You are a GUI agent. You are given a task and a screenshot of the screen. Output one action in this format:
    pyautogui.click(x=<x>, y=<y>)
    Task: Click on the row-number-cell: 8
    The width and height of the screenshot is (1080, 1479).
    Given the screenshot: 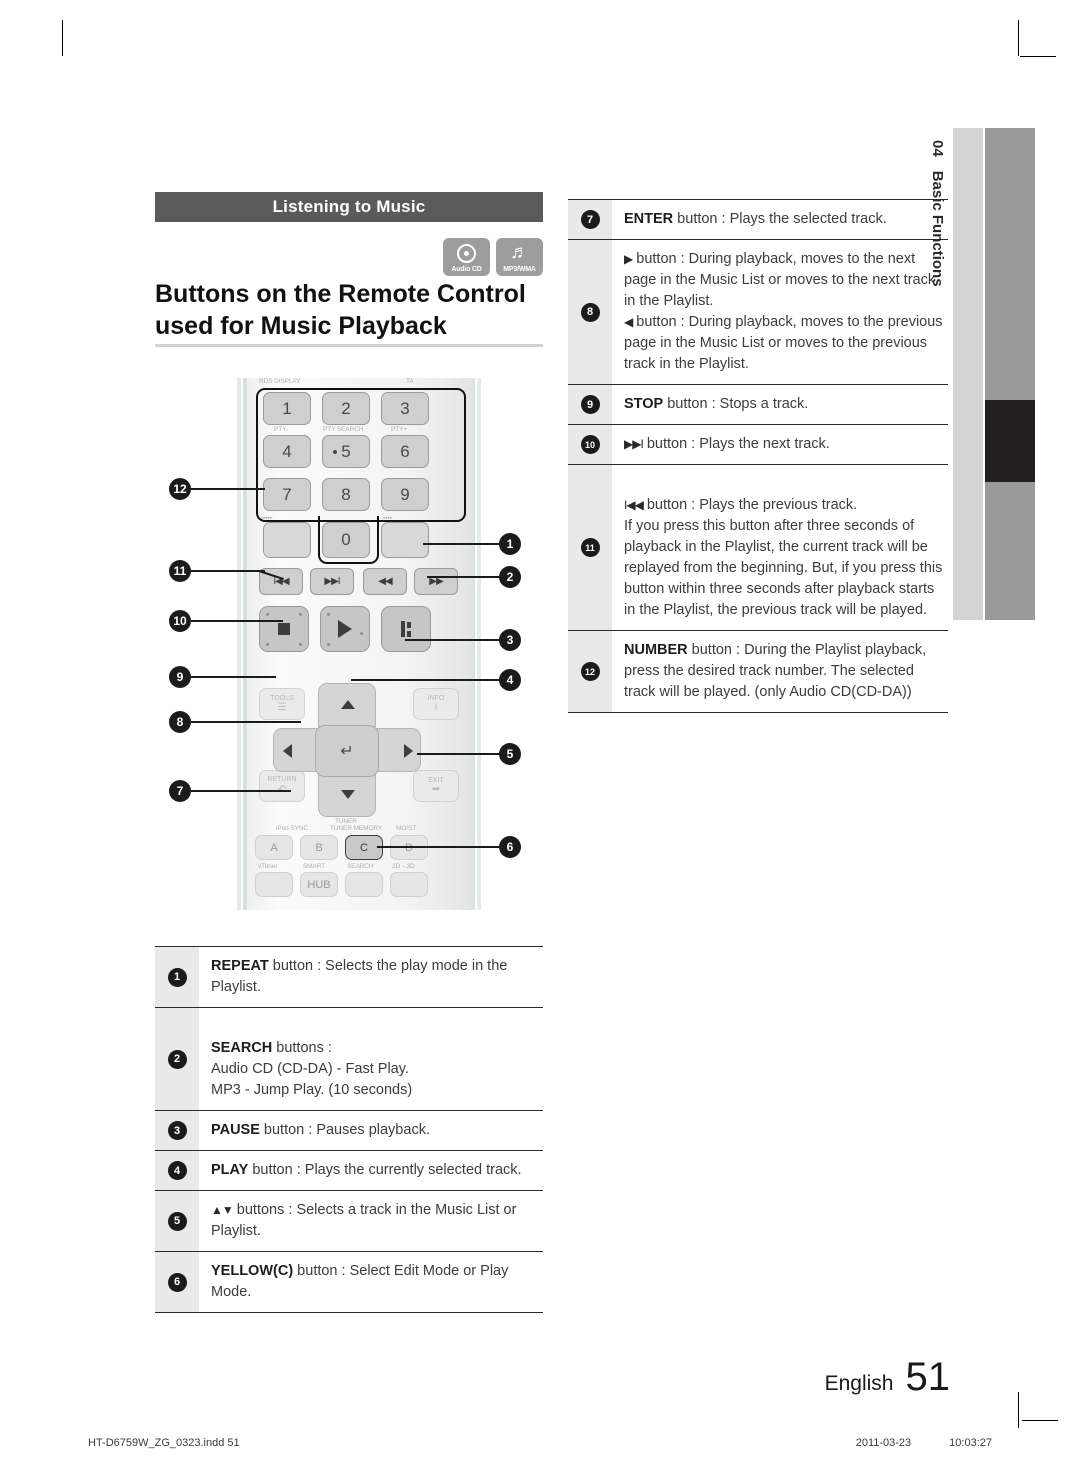 What is the action you would take?
    pyautogui.click(x=590, y=312)
    